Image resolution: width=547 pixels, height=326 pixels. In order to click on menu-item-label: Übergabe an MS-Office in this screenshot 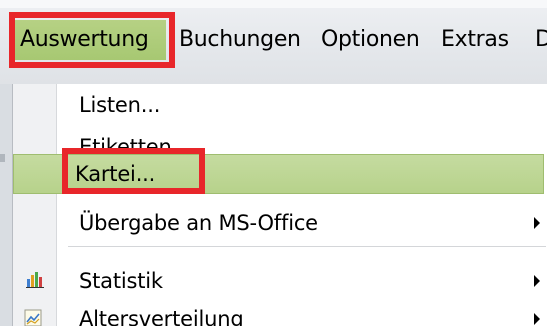, I will do `click(198, 223)`.